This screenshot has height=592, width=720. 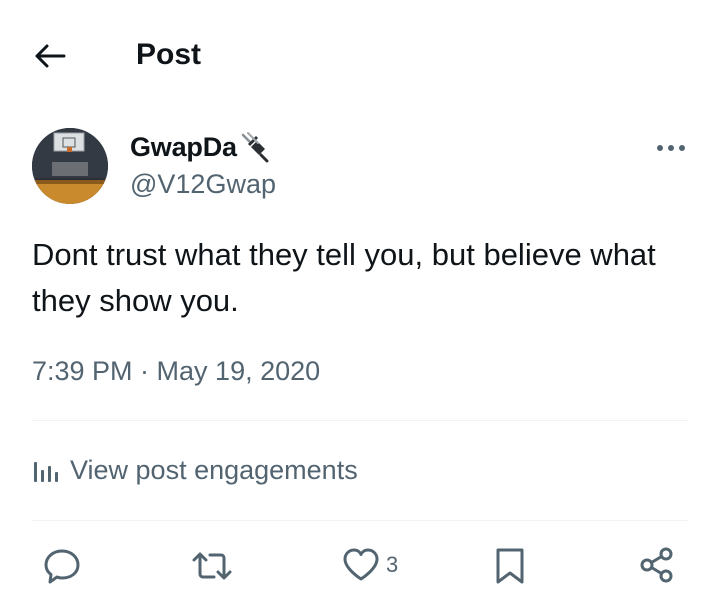 I want to click on share-icon, so click(x=656, y=565).